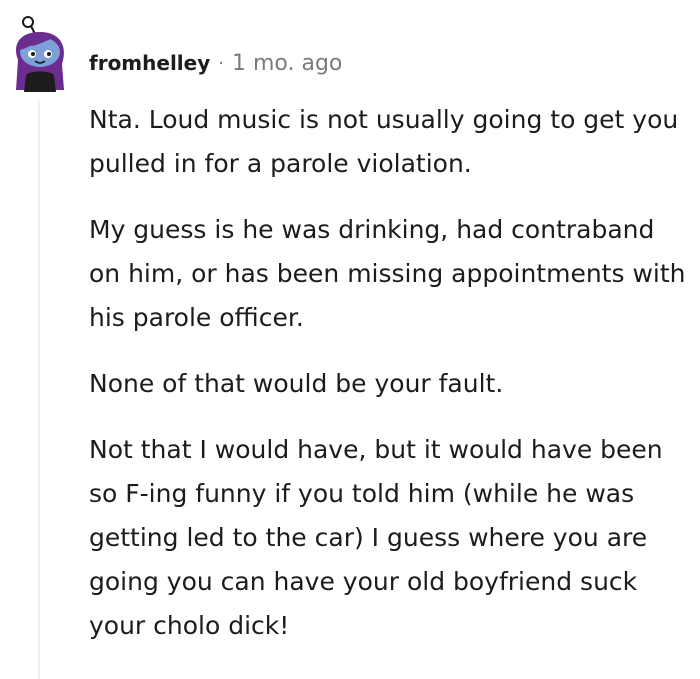 The image size is (700, 679). What do you see at coordinates (39, 389) in the screenshot?
I see `thread-line` at bounding box center [39, 389].